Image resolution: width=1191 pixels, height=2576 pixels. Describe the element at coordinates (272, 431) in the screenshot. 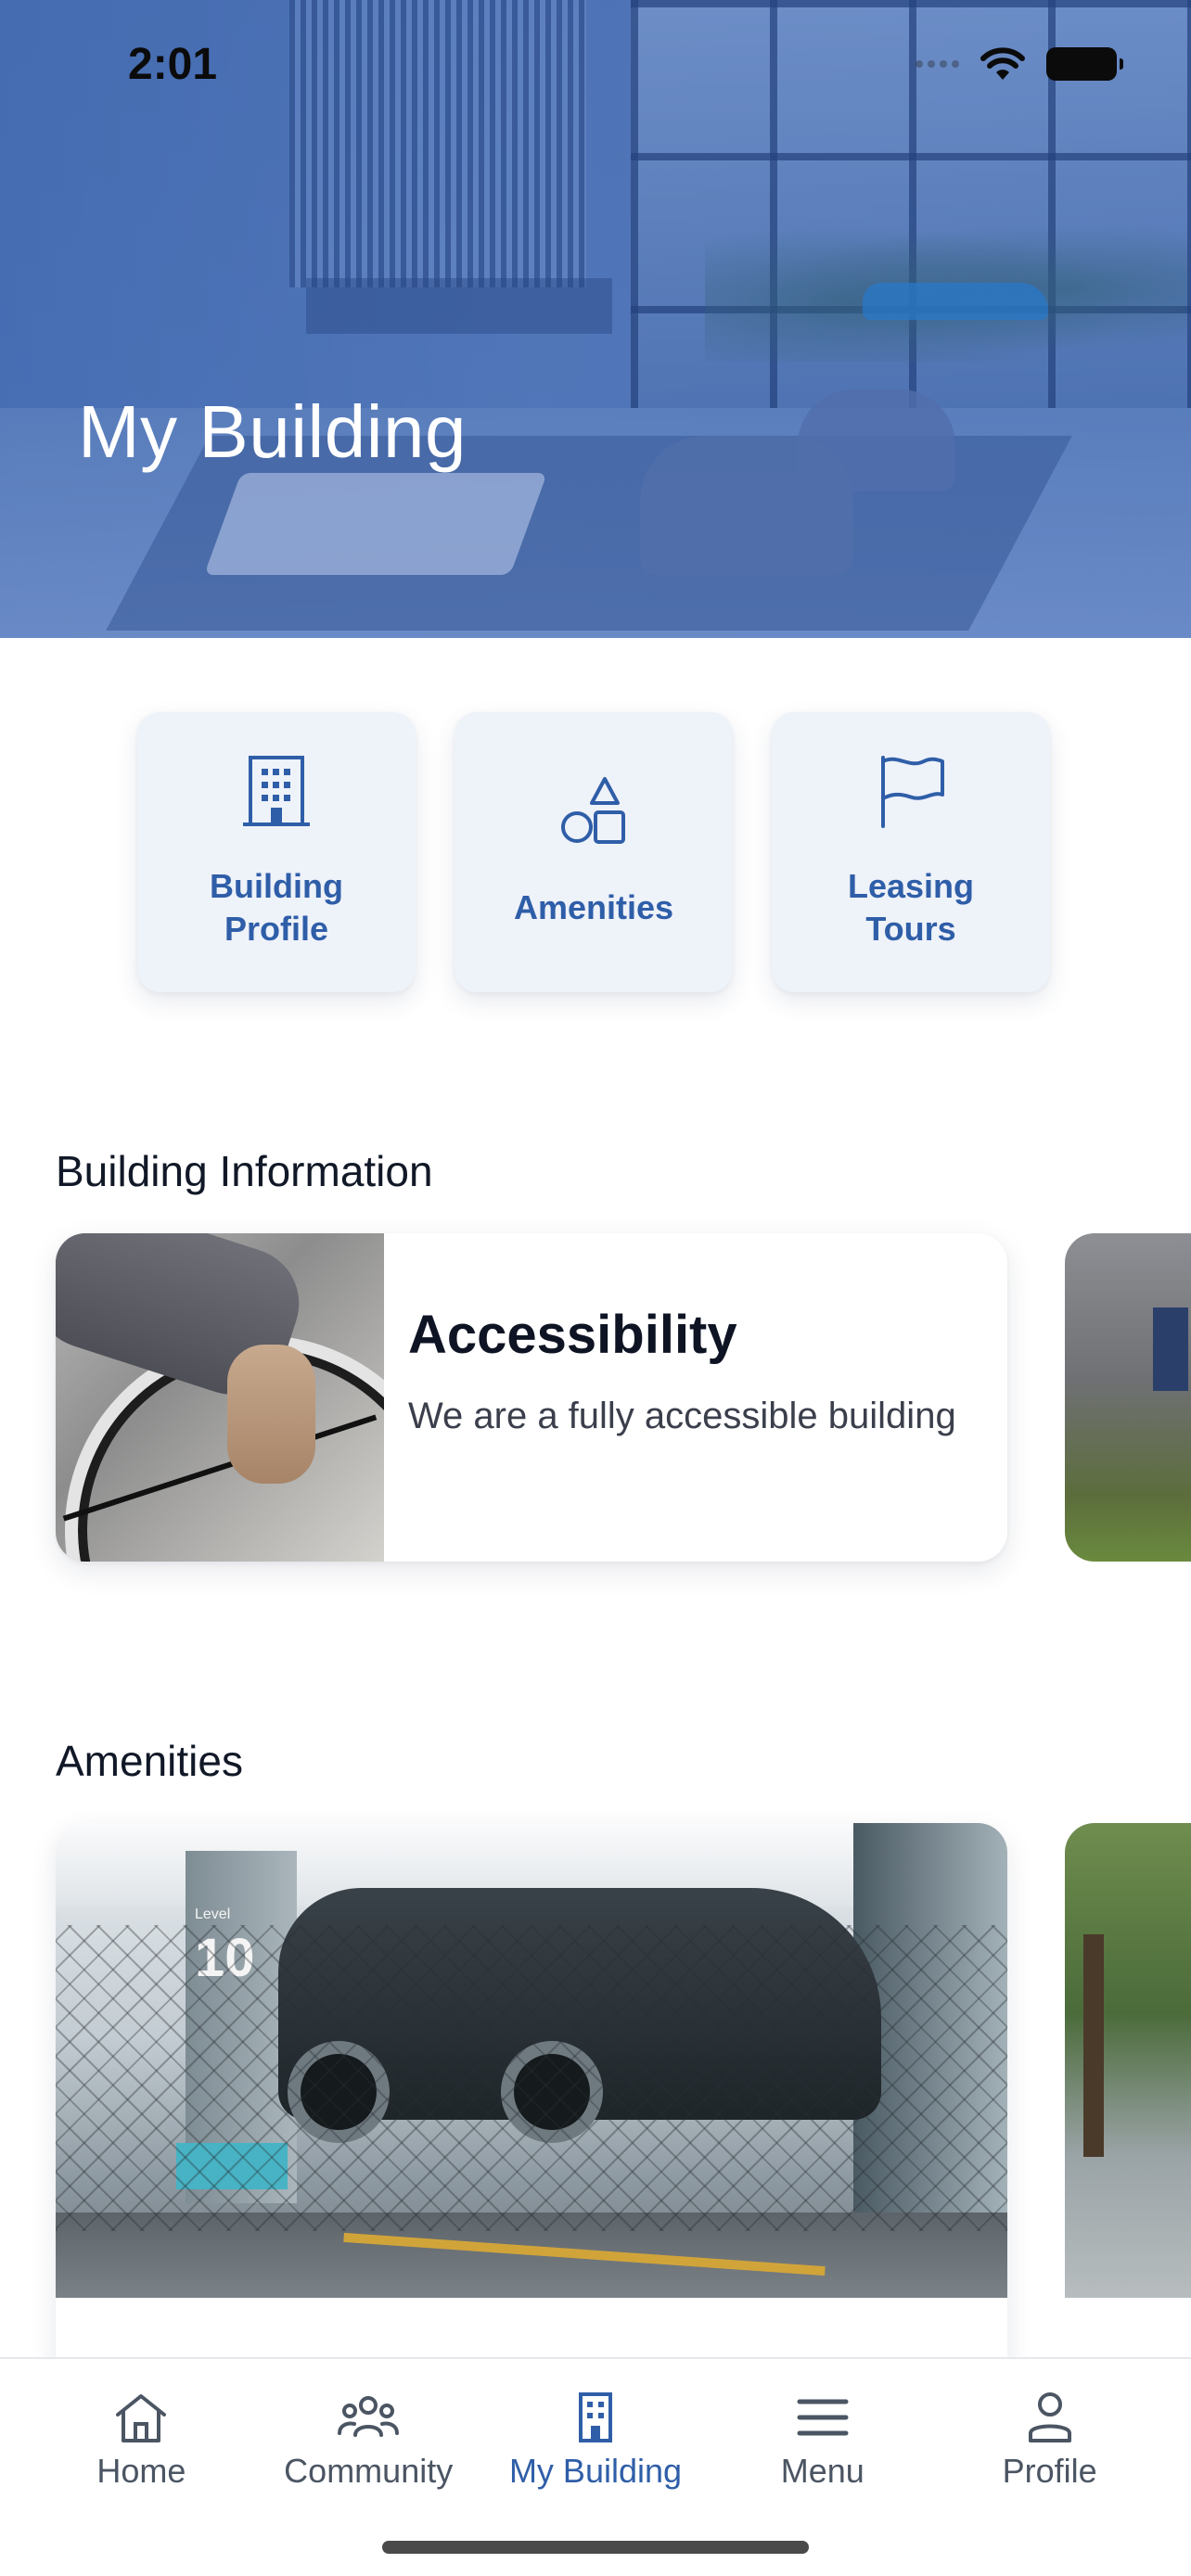

I see `page-title: My Building` at that location.